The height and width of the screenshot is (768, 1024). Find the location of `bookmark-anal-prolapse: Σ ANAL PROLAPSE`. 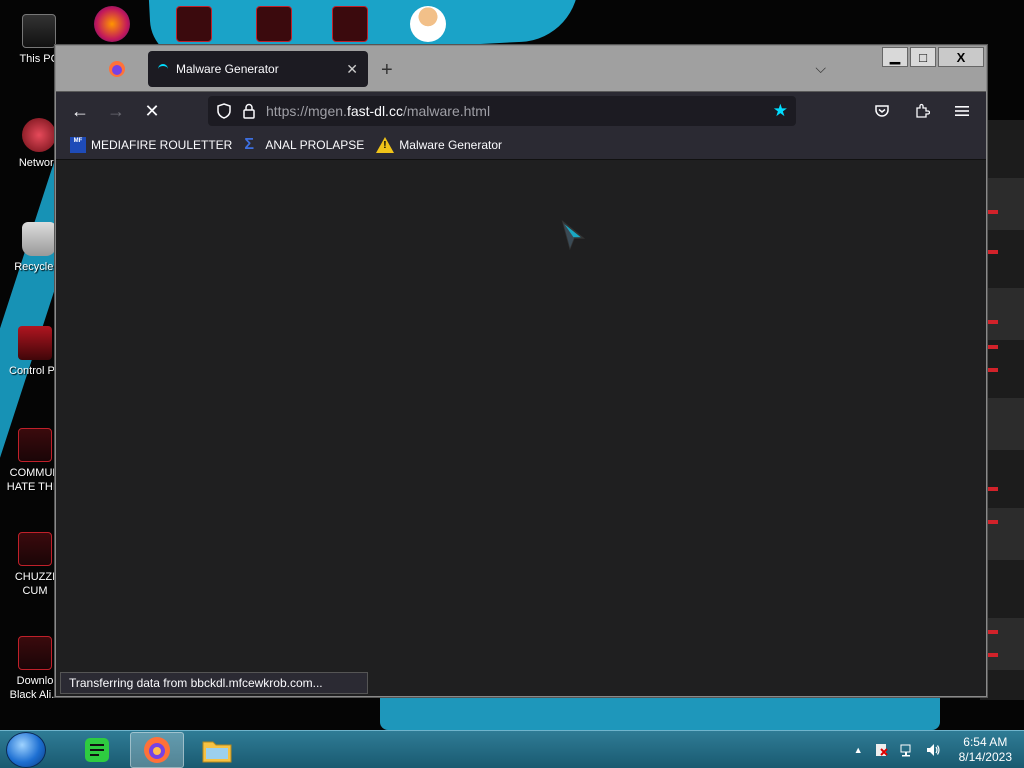

bookmark-anal-prolapse: Σ ANAL PROLAPSE is located at coordinates (304, 144).